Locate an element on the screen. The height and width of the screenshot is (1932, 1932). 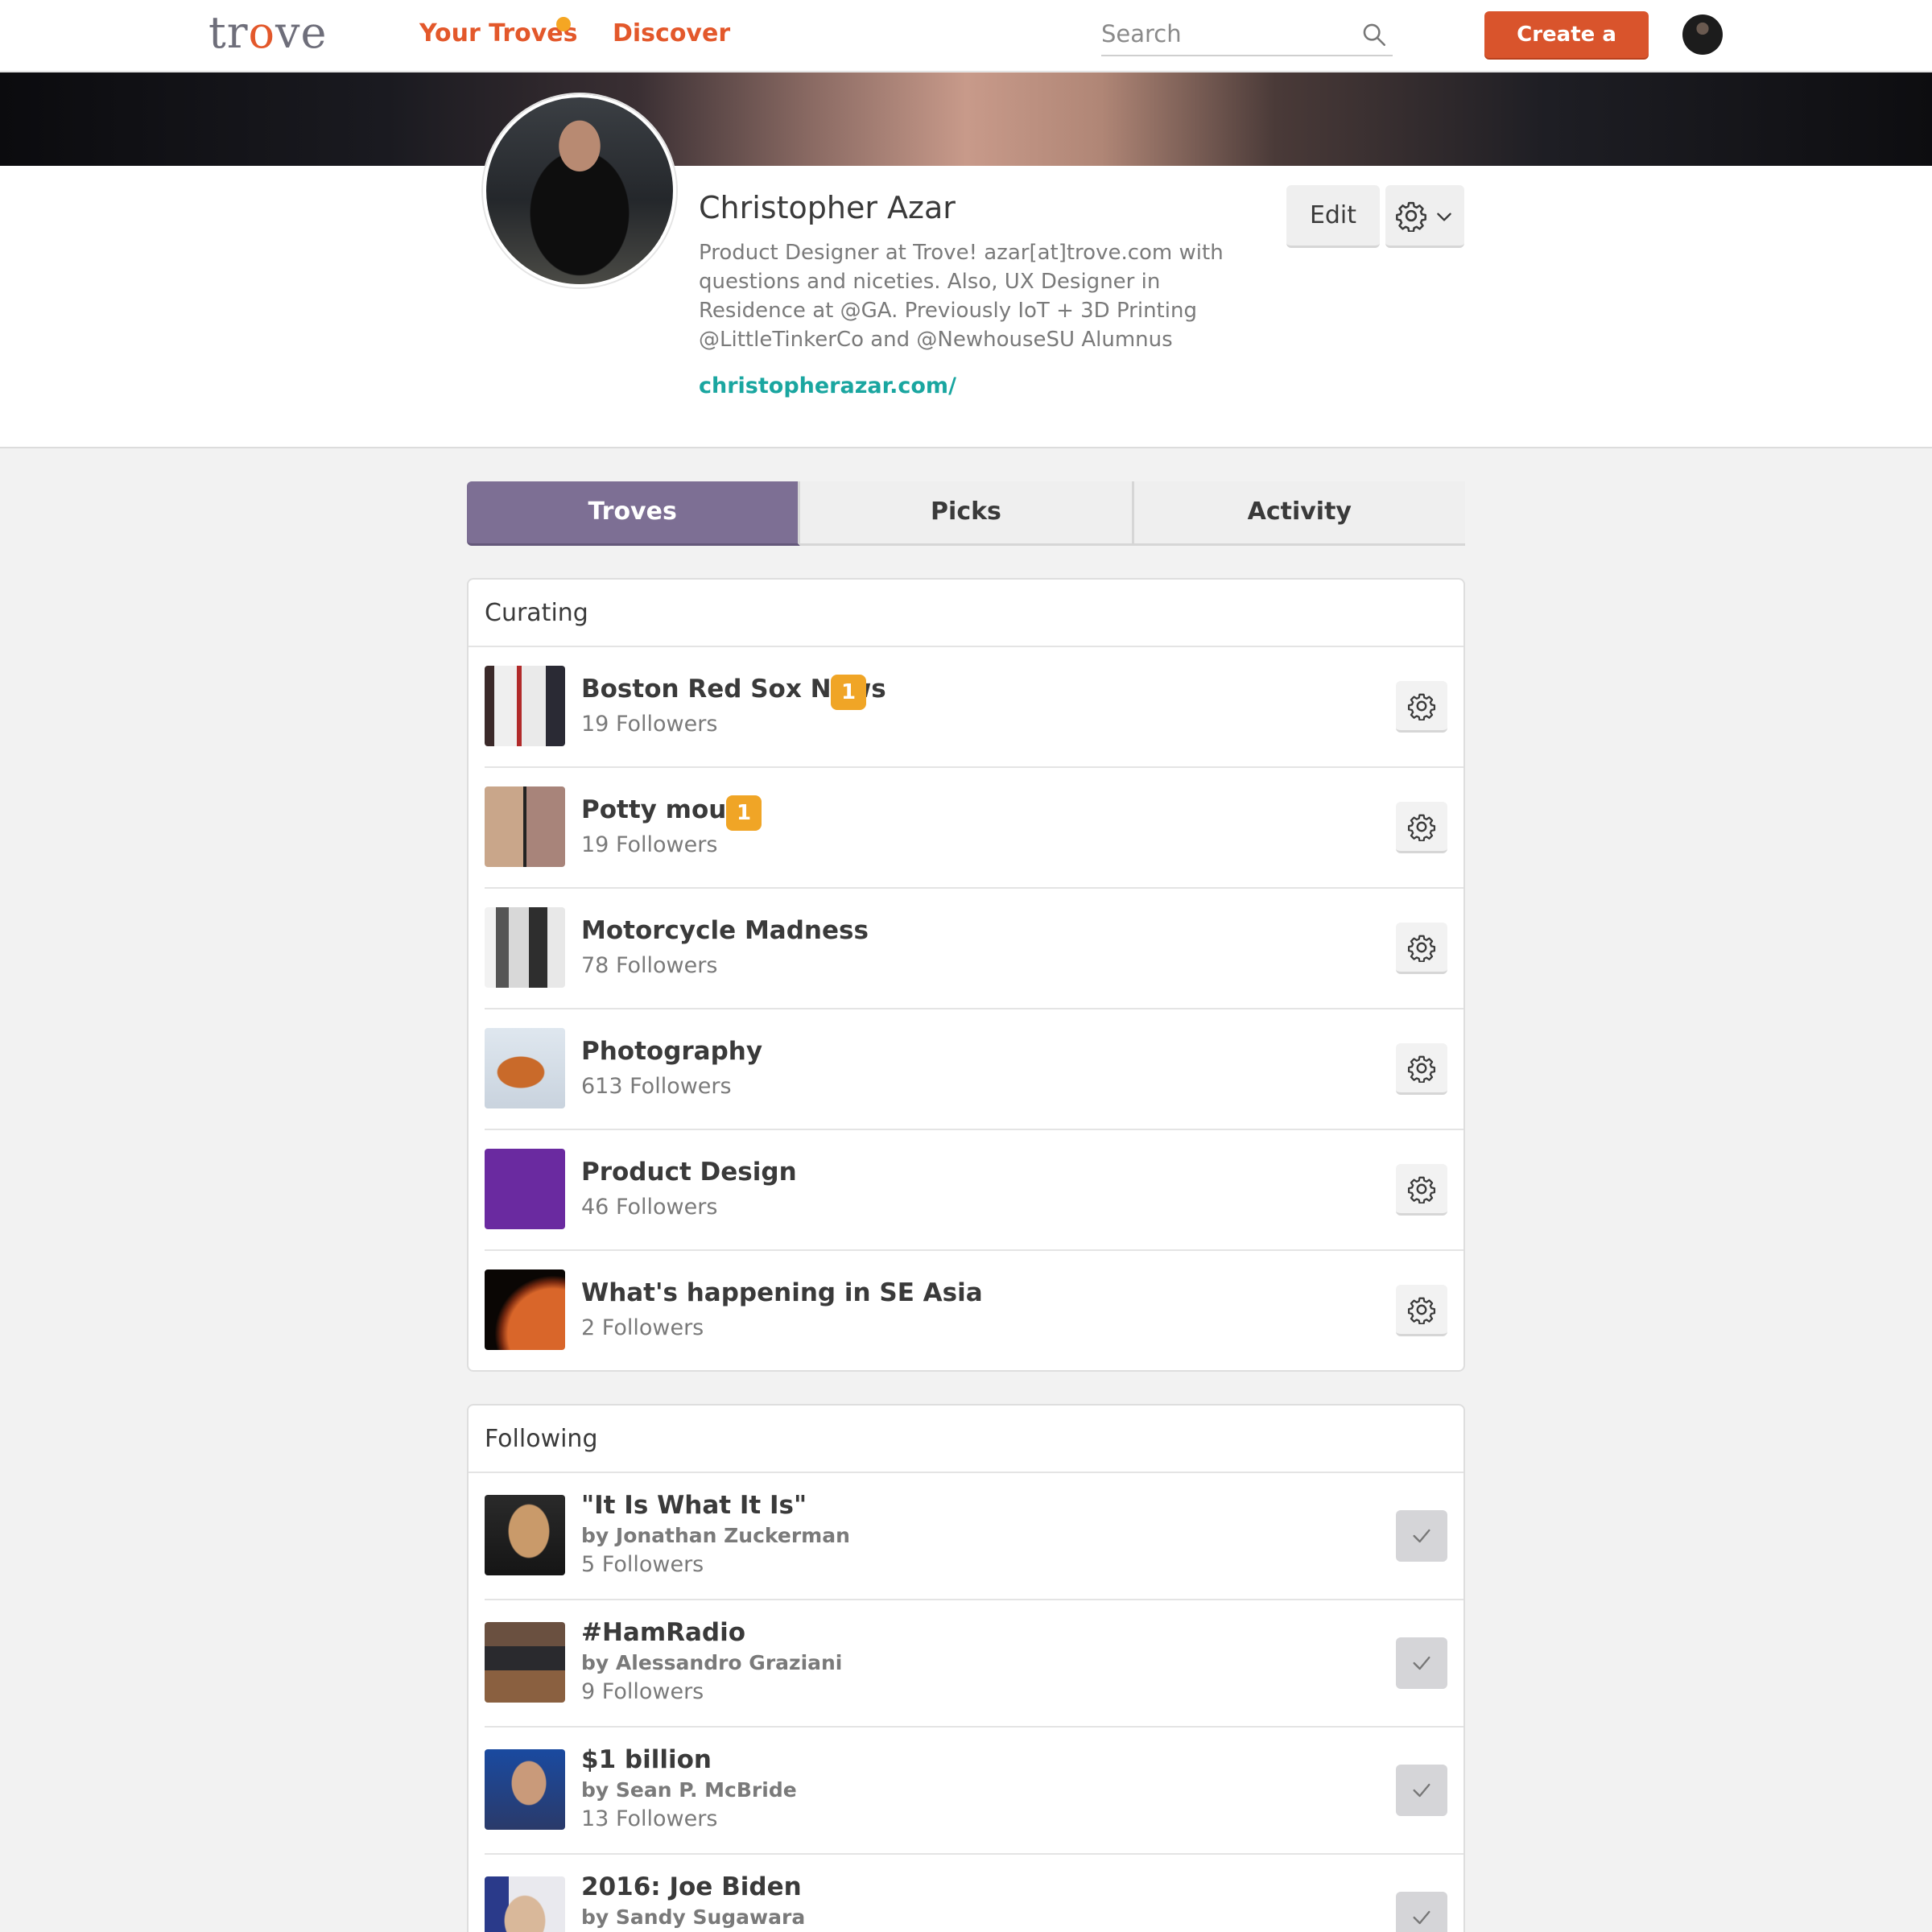
following-title: Following is located at coordinates (966, 1439).